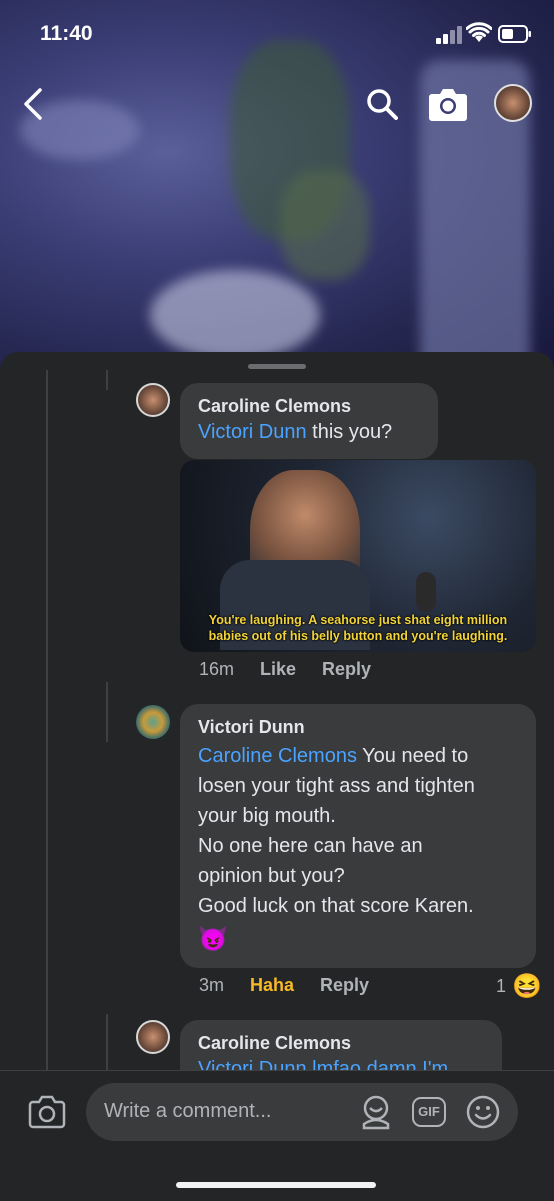 This screenshot has height=1201, width=554. I want to click on haha-reaction-button: Haha, so click(272, 985).